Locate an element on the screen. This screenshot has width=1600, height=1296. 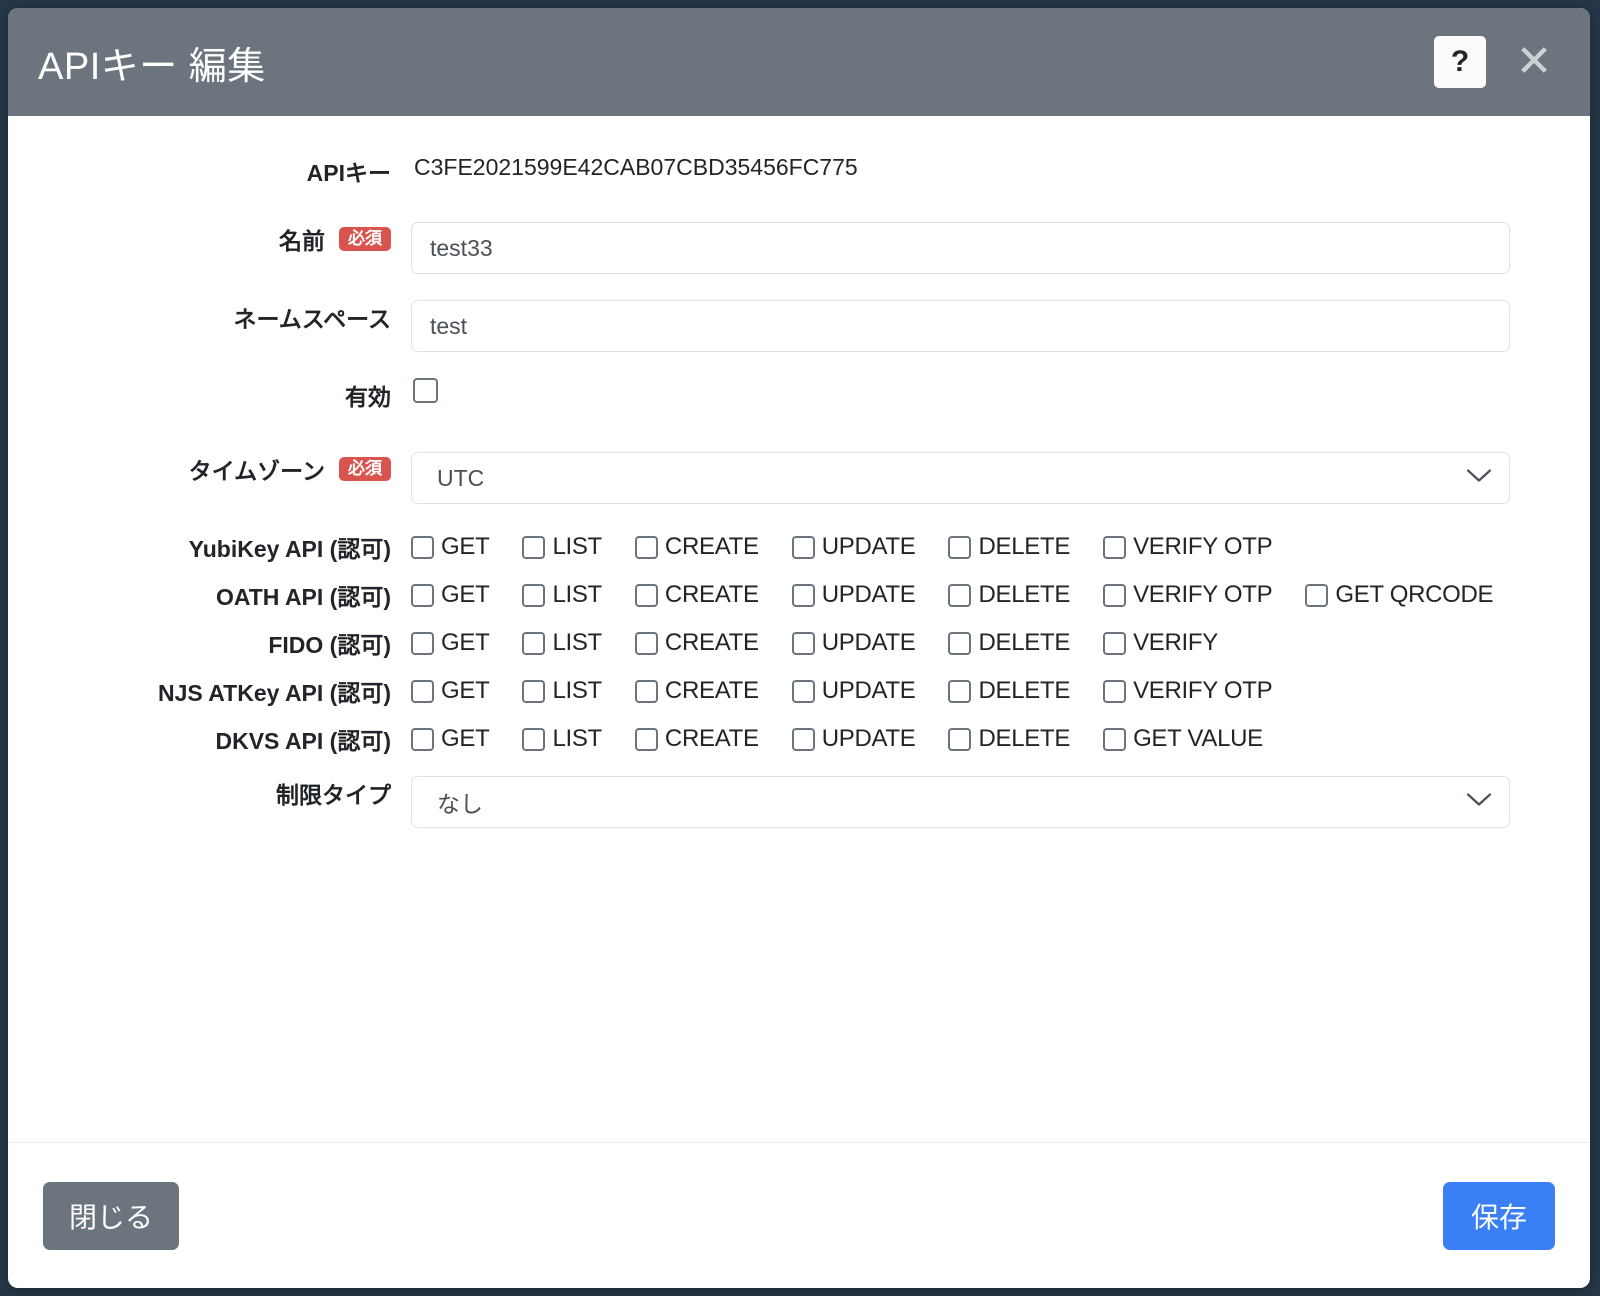
permission-option: VERIFY is located at coordinates (1160, 643).